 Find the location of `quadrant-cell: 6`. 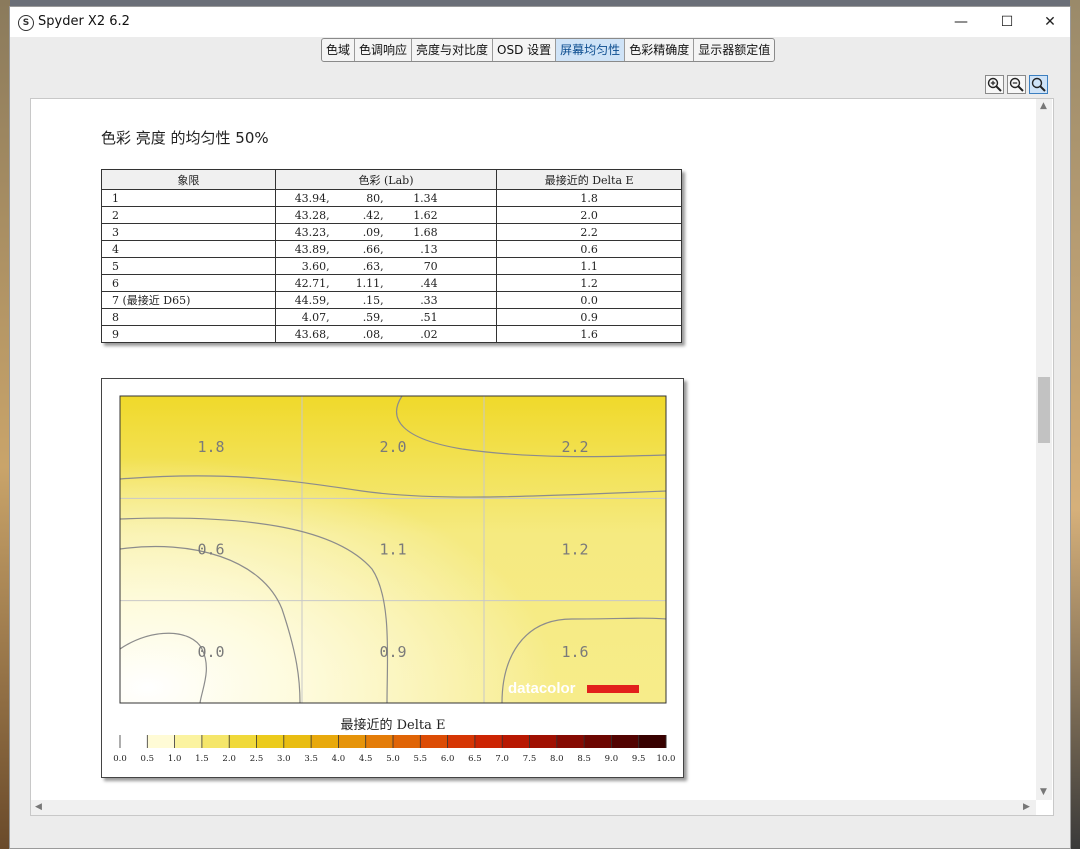

quadrant-cell: 6 is located at coordinates (188, 283).